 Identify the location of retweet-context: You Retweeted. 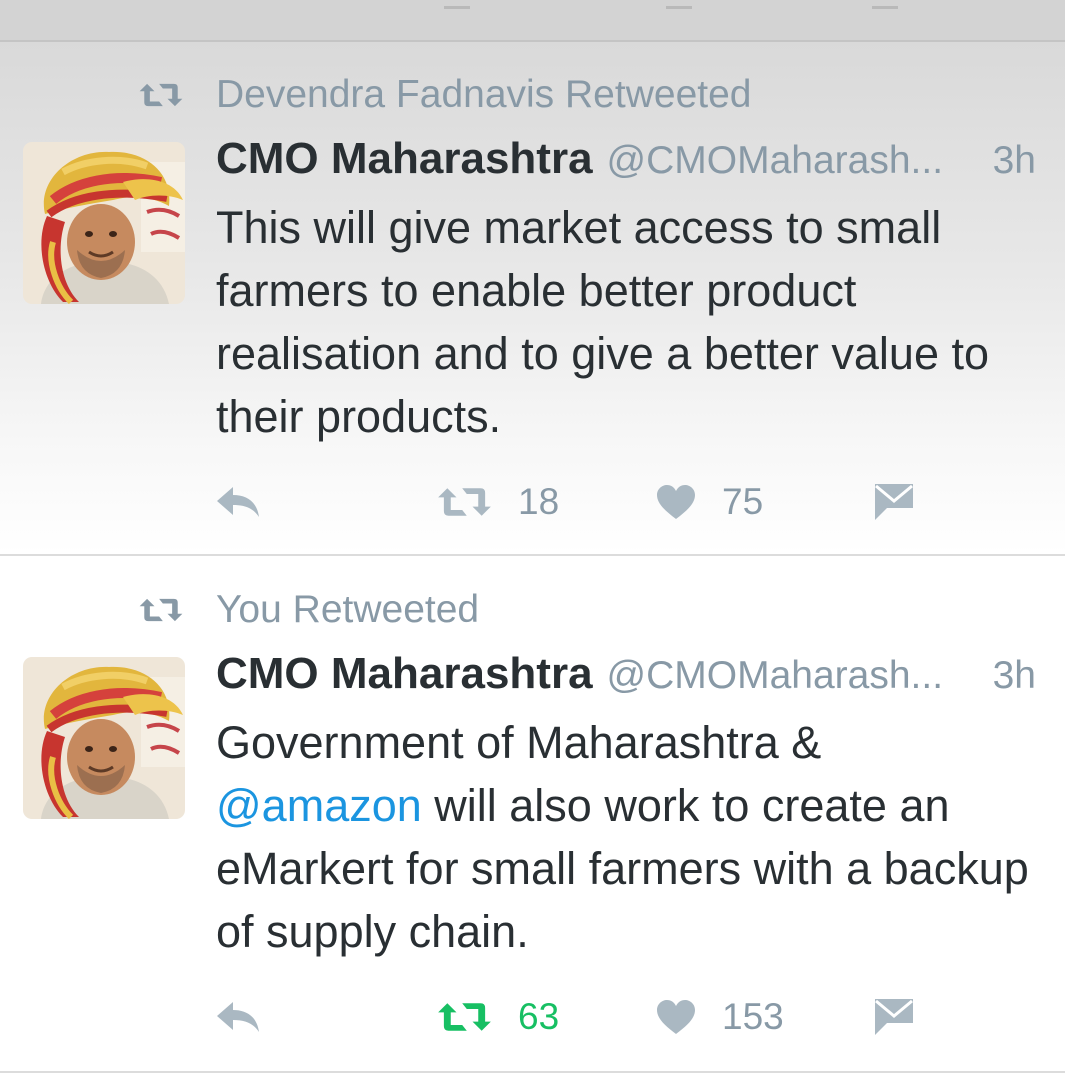
(308, 610).